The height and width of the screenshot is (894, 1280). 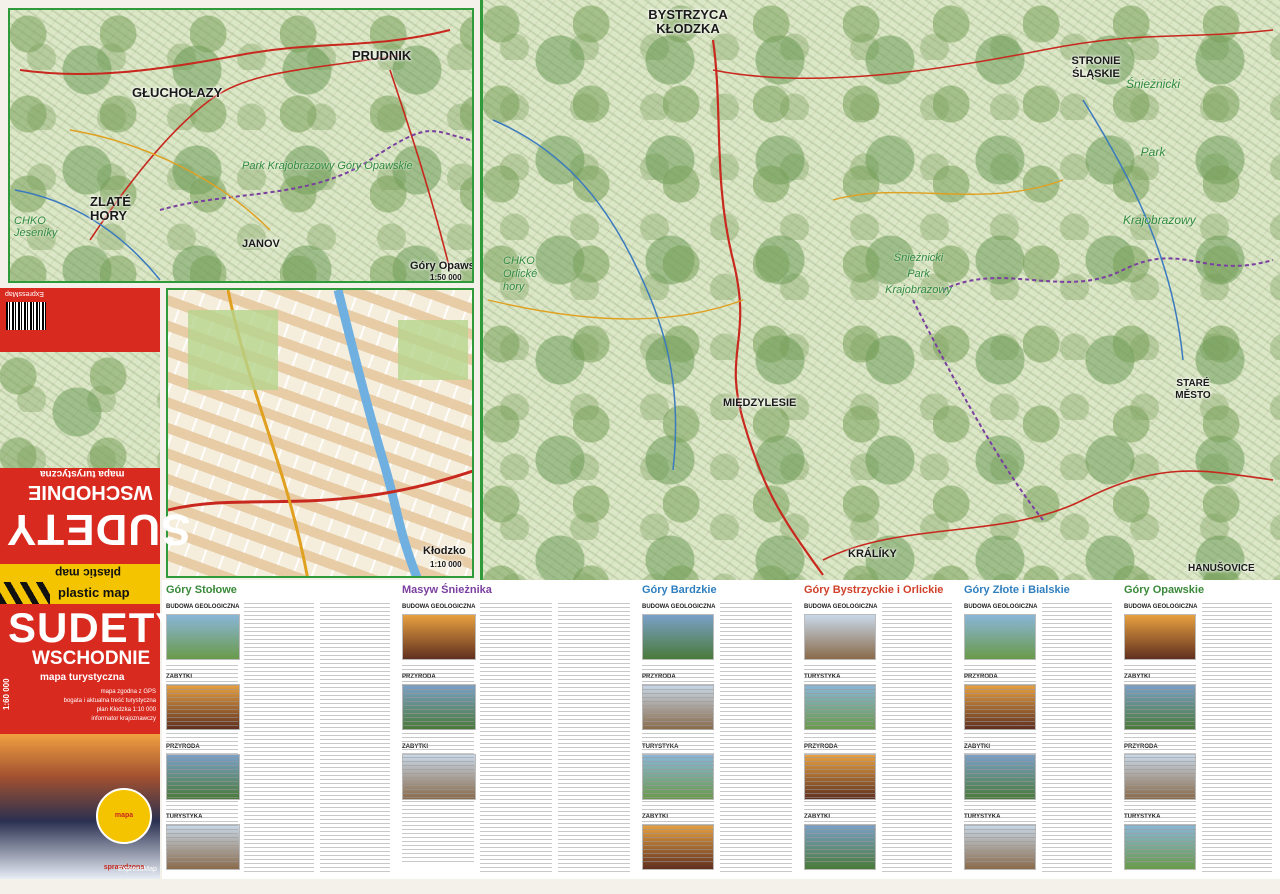 What do you see at coordinates (123, 719) in the screenshot?
I see `feature-4: informator krajoznawczy` at bounding box center [123, 719].